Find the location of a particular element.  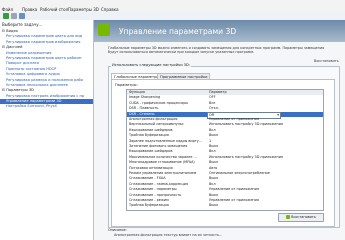

restore-button: Восстановить is located at coordinates (301, 217).